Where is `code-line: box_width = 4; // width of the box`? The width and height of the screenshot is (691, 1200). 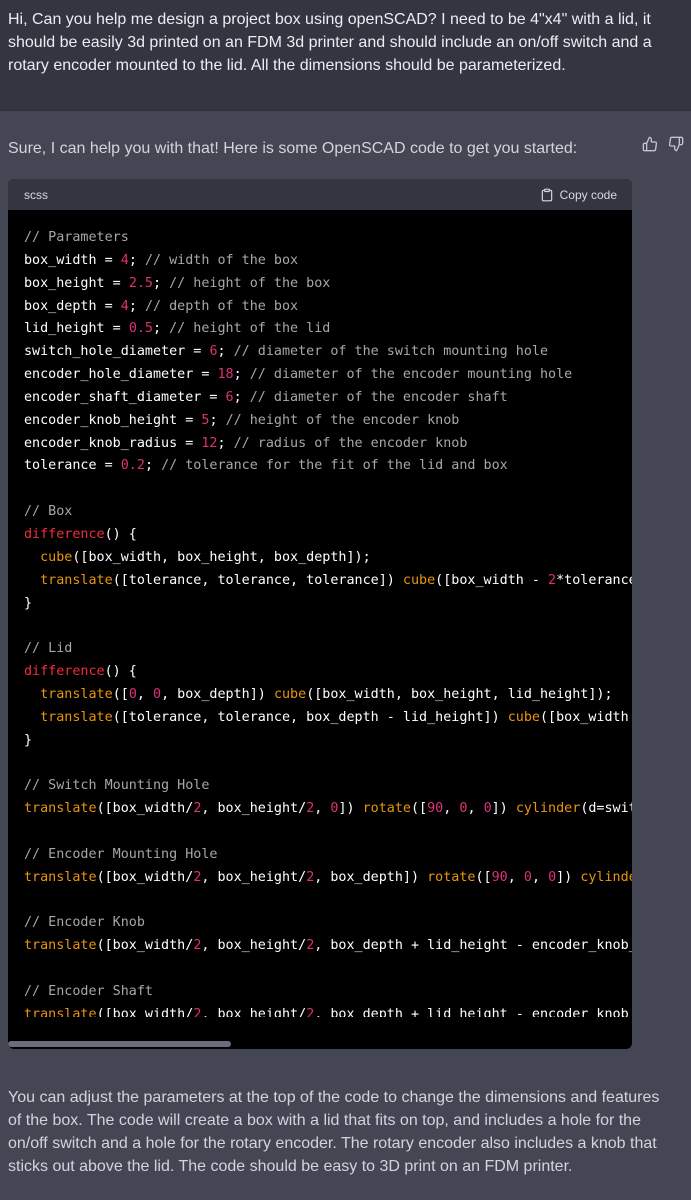 code-line: box_width = 4; // width of the box is located at coordinates (328, 261).